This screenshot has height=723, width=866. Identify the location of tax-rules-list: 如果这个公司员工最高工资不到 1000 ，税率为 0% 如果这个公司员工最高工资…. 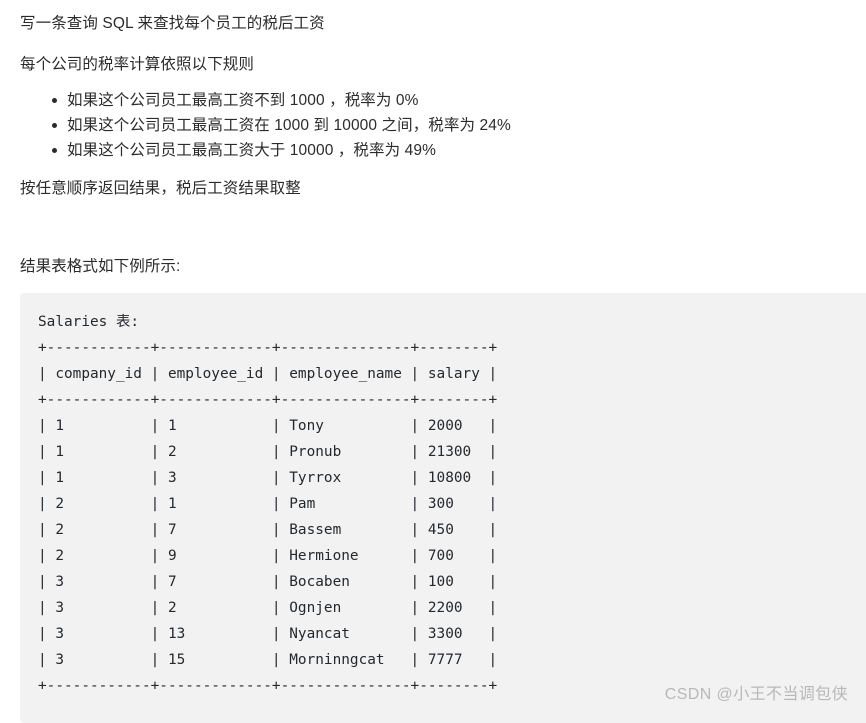
(255, 125).